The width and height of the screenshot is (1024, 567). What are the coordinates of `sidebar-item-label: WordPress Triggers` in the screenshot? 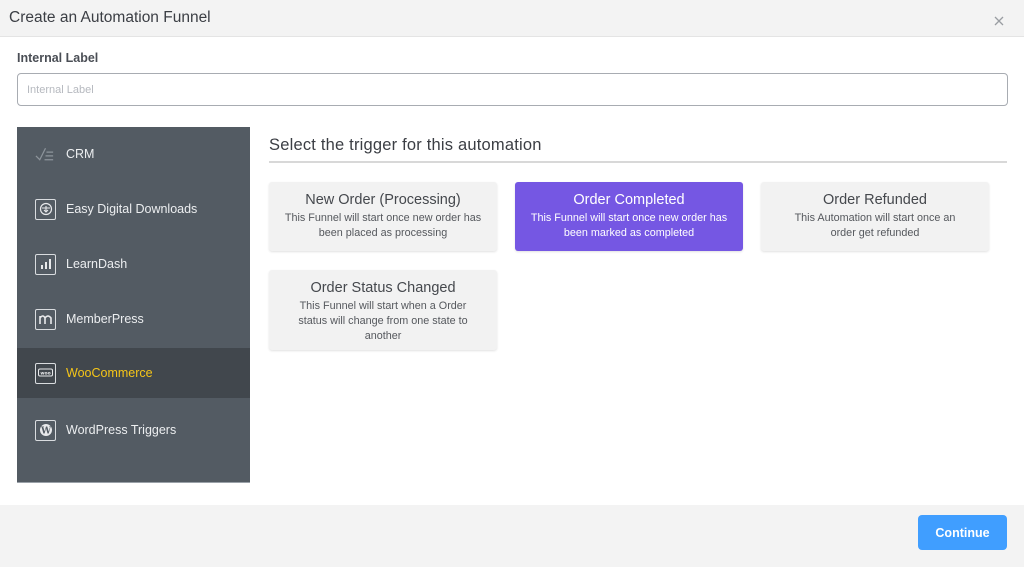 It's located at (121, 430).